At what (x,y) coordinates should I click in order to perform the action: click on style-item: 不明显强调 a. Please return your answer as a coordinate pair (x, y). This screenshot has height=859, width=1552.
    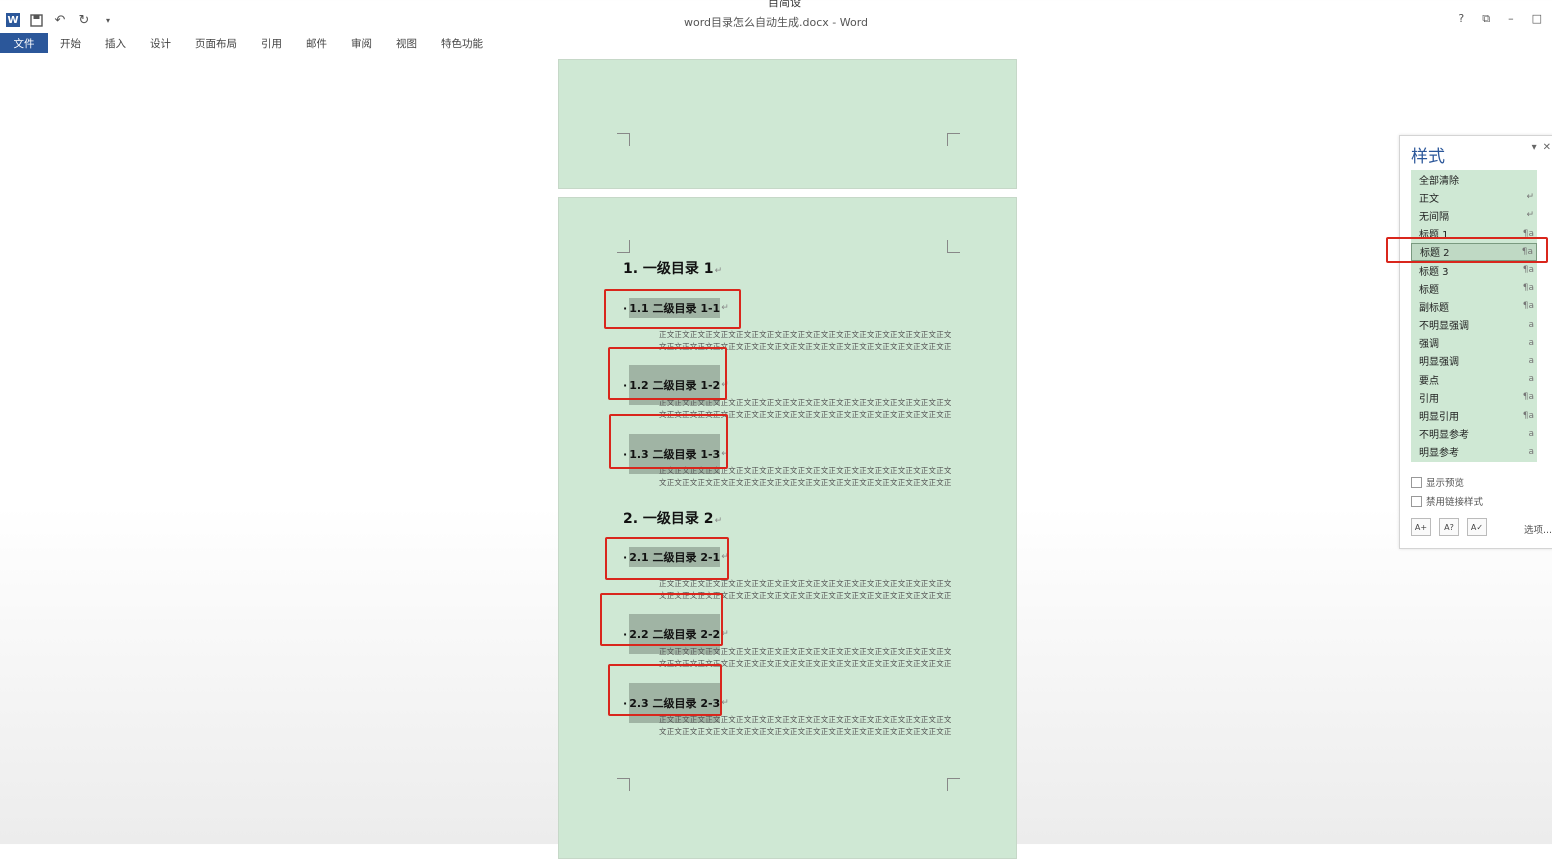
    Looking at the image, I should click on (1474, 325).